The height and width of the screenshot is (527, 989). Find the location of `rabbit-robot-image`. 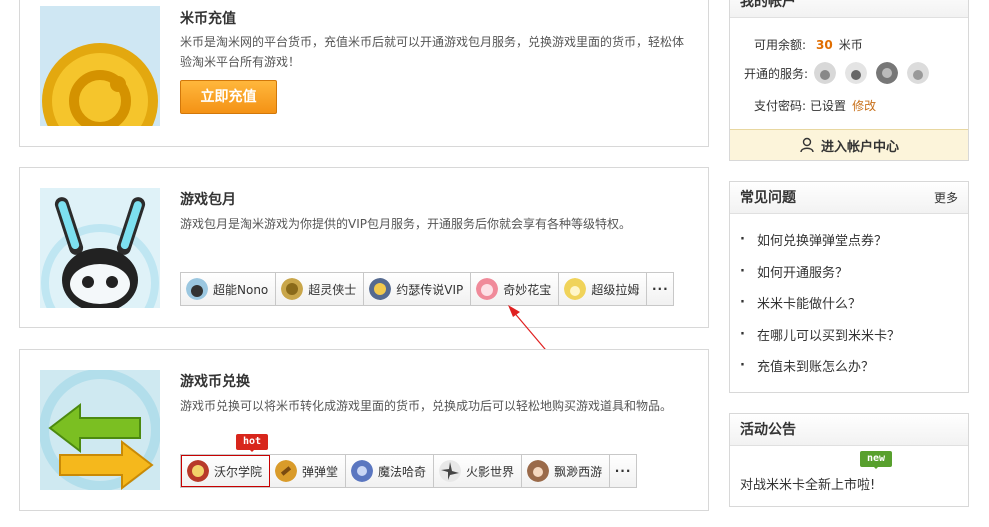

rabbit-robot-image is located at coordinates (100, 248).